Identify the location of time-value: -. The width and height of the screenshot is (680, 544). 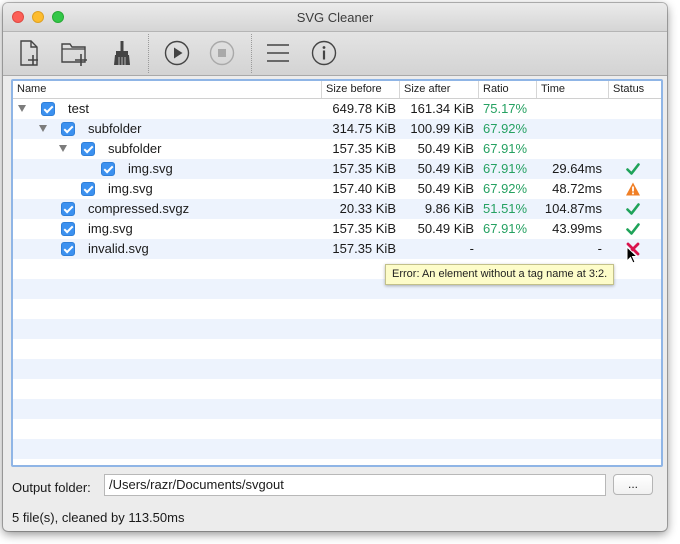
(599, 248).